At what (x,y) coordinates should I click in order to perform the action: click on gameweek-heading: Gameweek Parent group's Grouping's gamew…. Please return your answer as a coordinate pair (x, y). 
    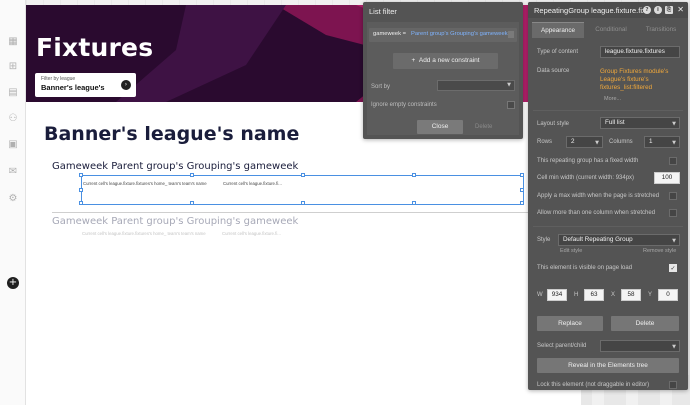
    Looking at the image, I should click on (175, 166).